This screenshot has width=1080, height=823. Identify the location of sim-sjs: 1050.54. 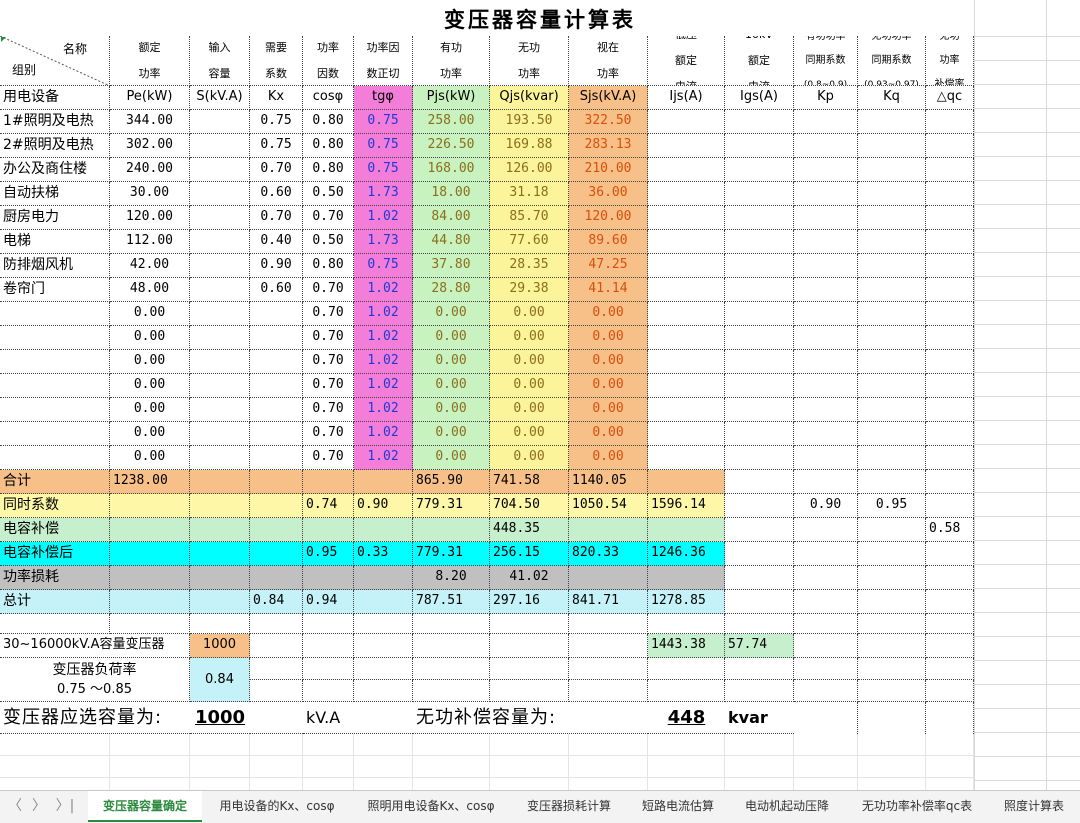
(608, 506).